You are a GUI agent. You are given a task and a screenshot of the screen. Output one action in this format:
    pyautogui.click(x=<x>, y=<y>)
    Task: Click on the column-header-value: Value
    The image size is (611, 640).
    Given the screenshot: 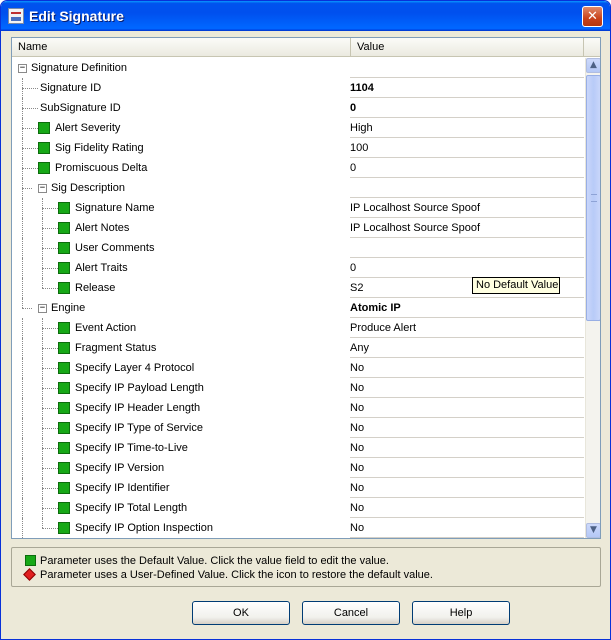 What is the action you would take?
    pyautogui.click(x=467, y=47)
    